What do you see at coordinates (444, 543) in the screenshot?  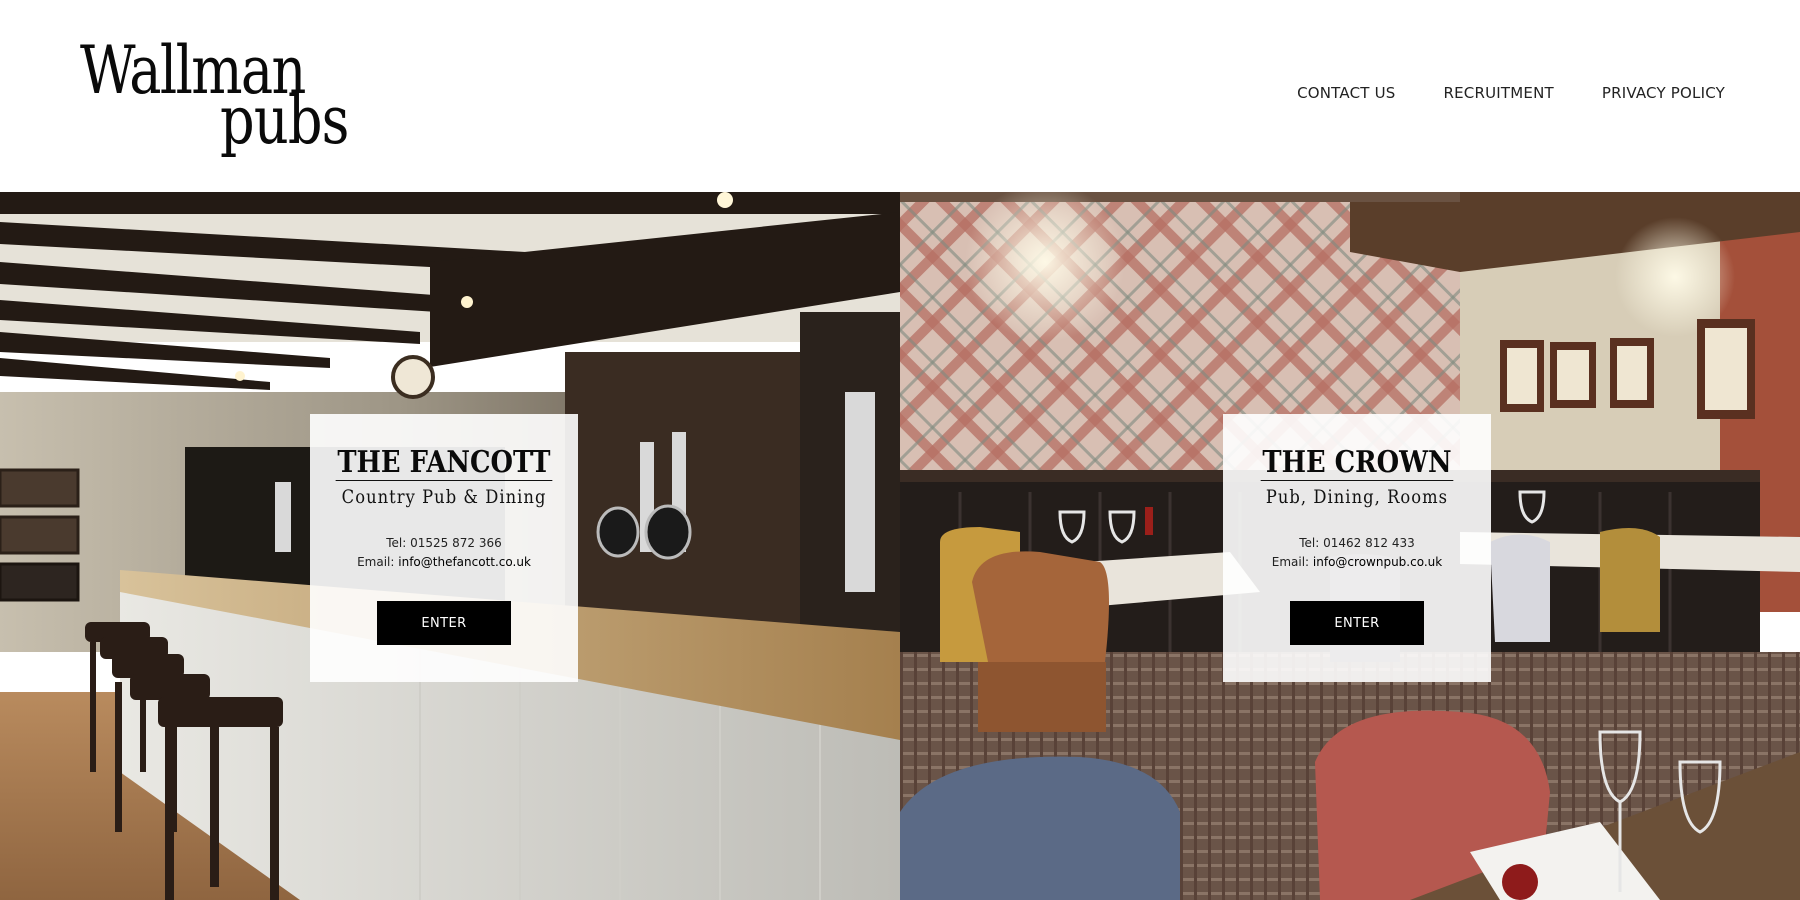 I see `fancott-telephone: Tel: 01525 872 366` at bounding box center [444, 543].